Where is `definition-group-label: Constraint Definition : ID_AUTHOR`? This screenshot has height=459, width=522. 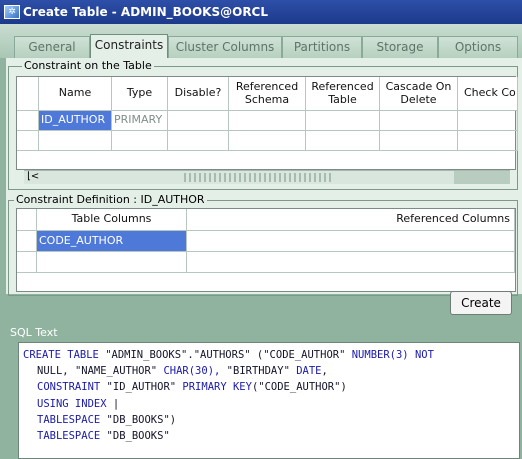
definition-group-label: Constraint Definition : ID_AUTHOR is located at coordinates (110, 199).